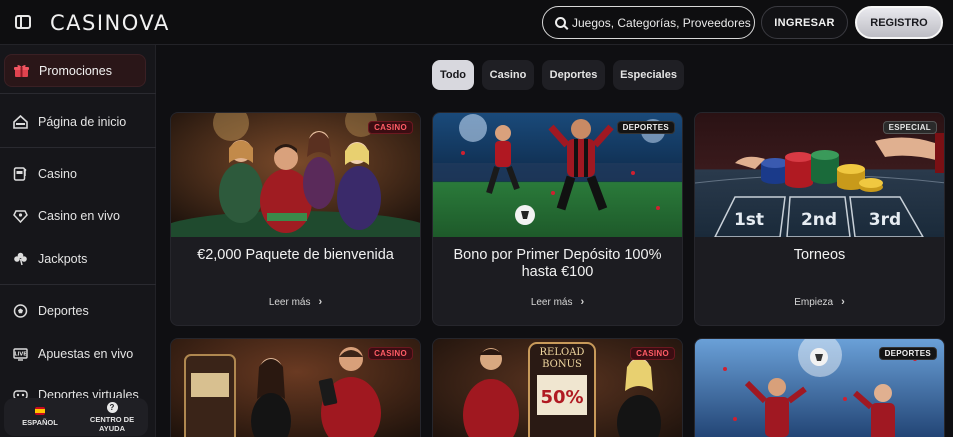 The image size is (953, 437). Describe the element at coordinates (749, 220) in the screenshot. I see `svg-text: 1st` at that location.